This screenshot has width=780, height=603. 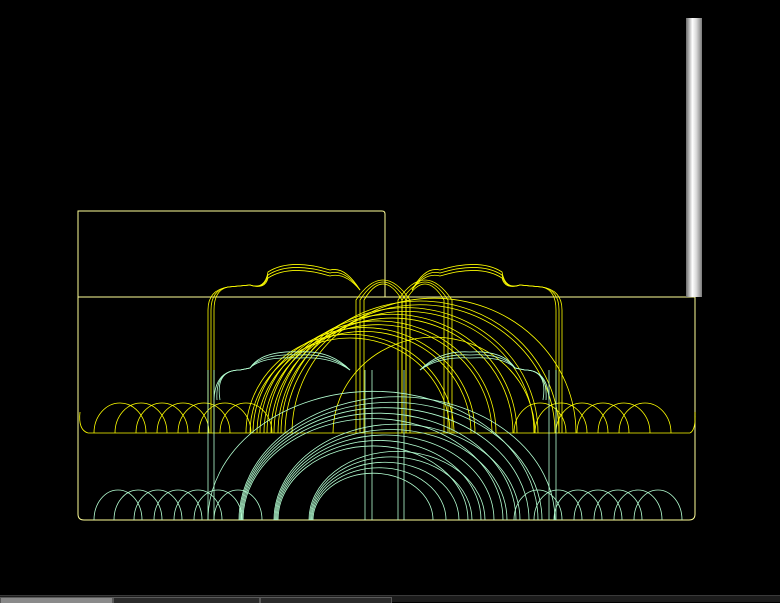 I want to click on bottom-tab-bar, so click(x=390, y=599).